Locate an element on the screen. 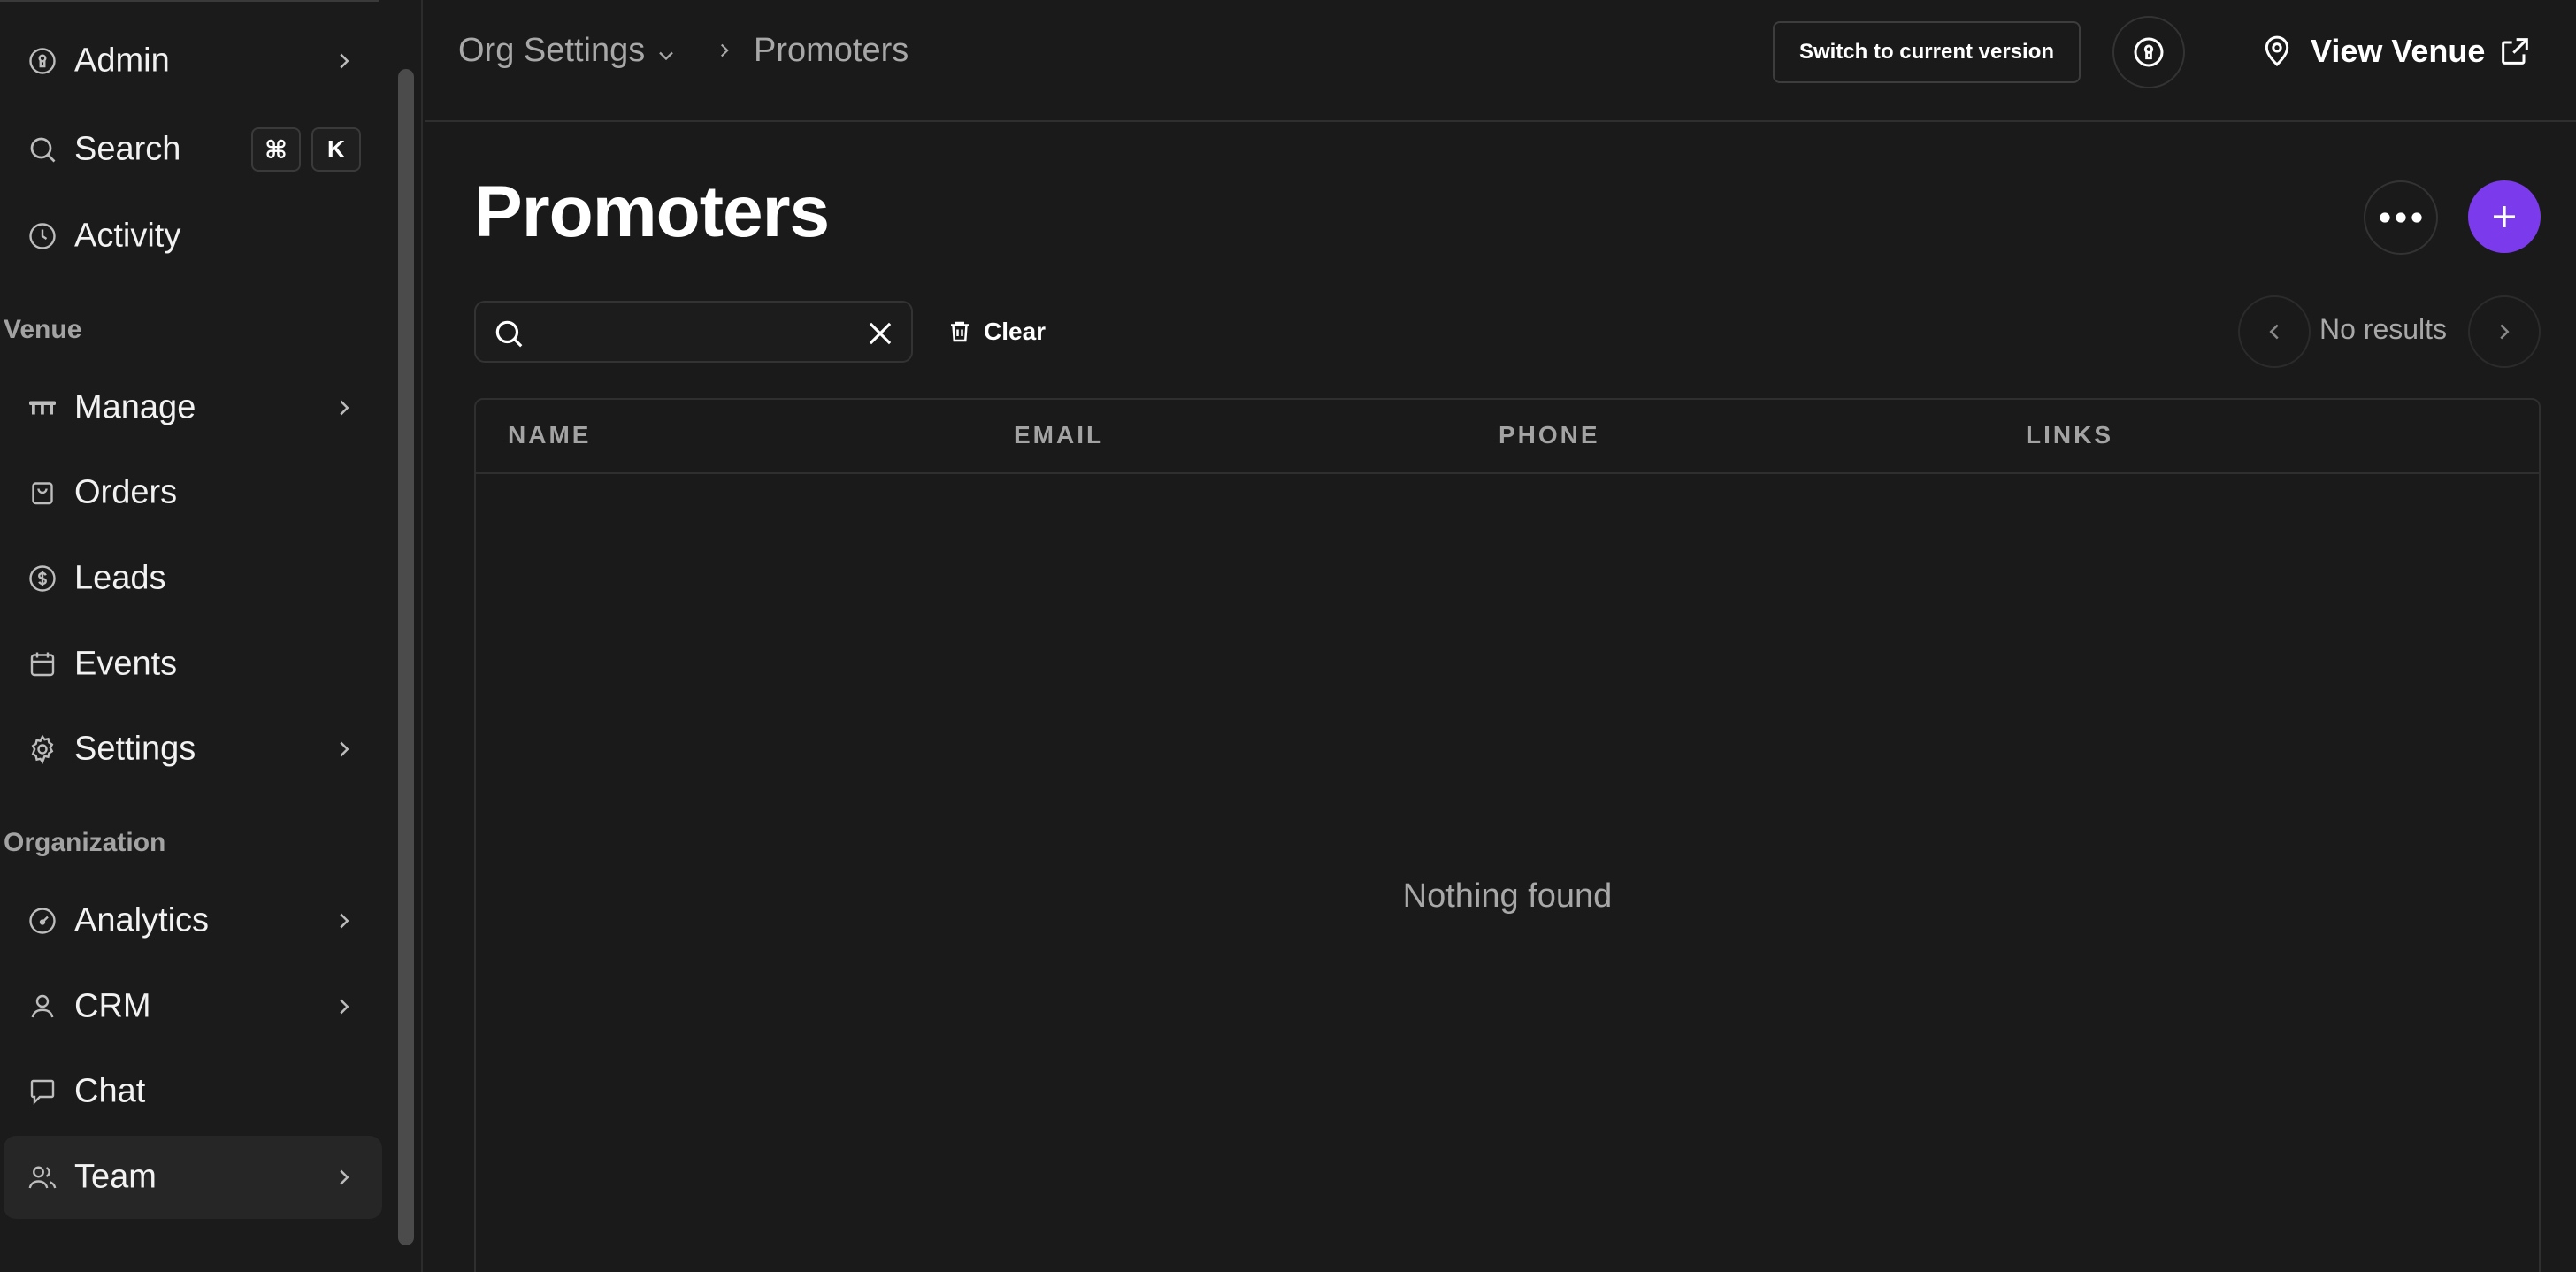  trash-icon is located at coordinates (960, 331).